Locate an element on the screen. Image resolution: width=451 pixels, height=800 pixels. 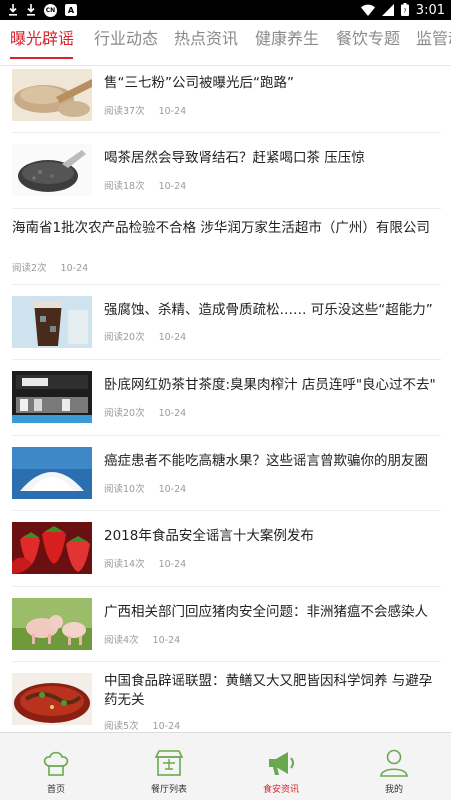
sugar-pile-image is located at coordinates (52, 473).